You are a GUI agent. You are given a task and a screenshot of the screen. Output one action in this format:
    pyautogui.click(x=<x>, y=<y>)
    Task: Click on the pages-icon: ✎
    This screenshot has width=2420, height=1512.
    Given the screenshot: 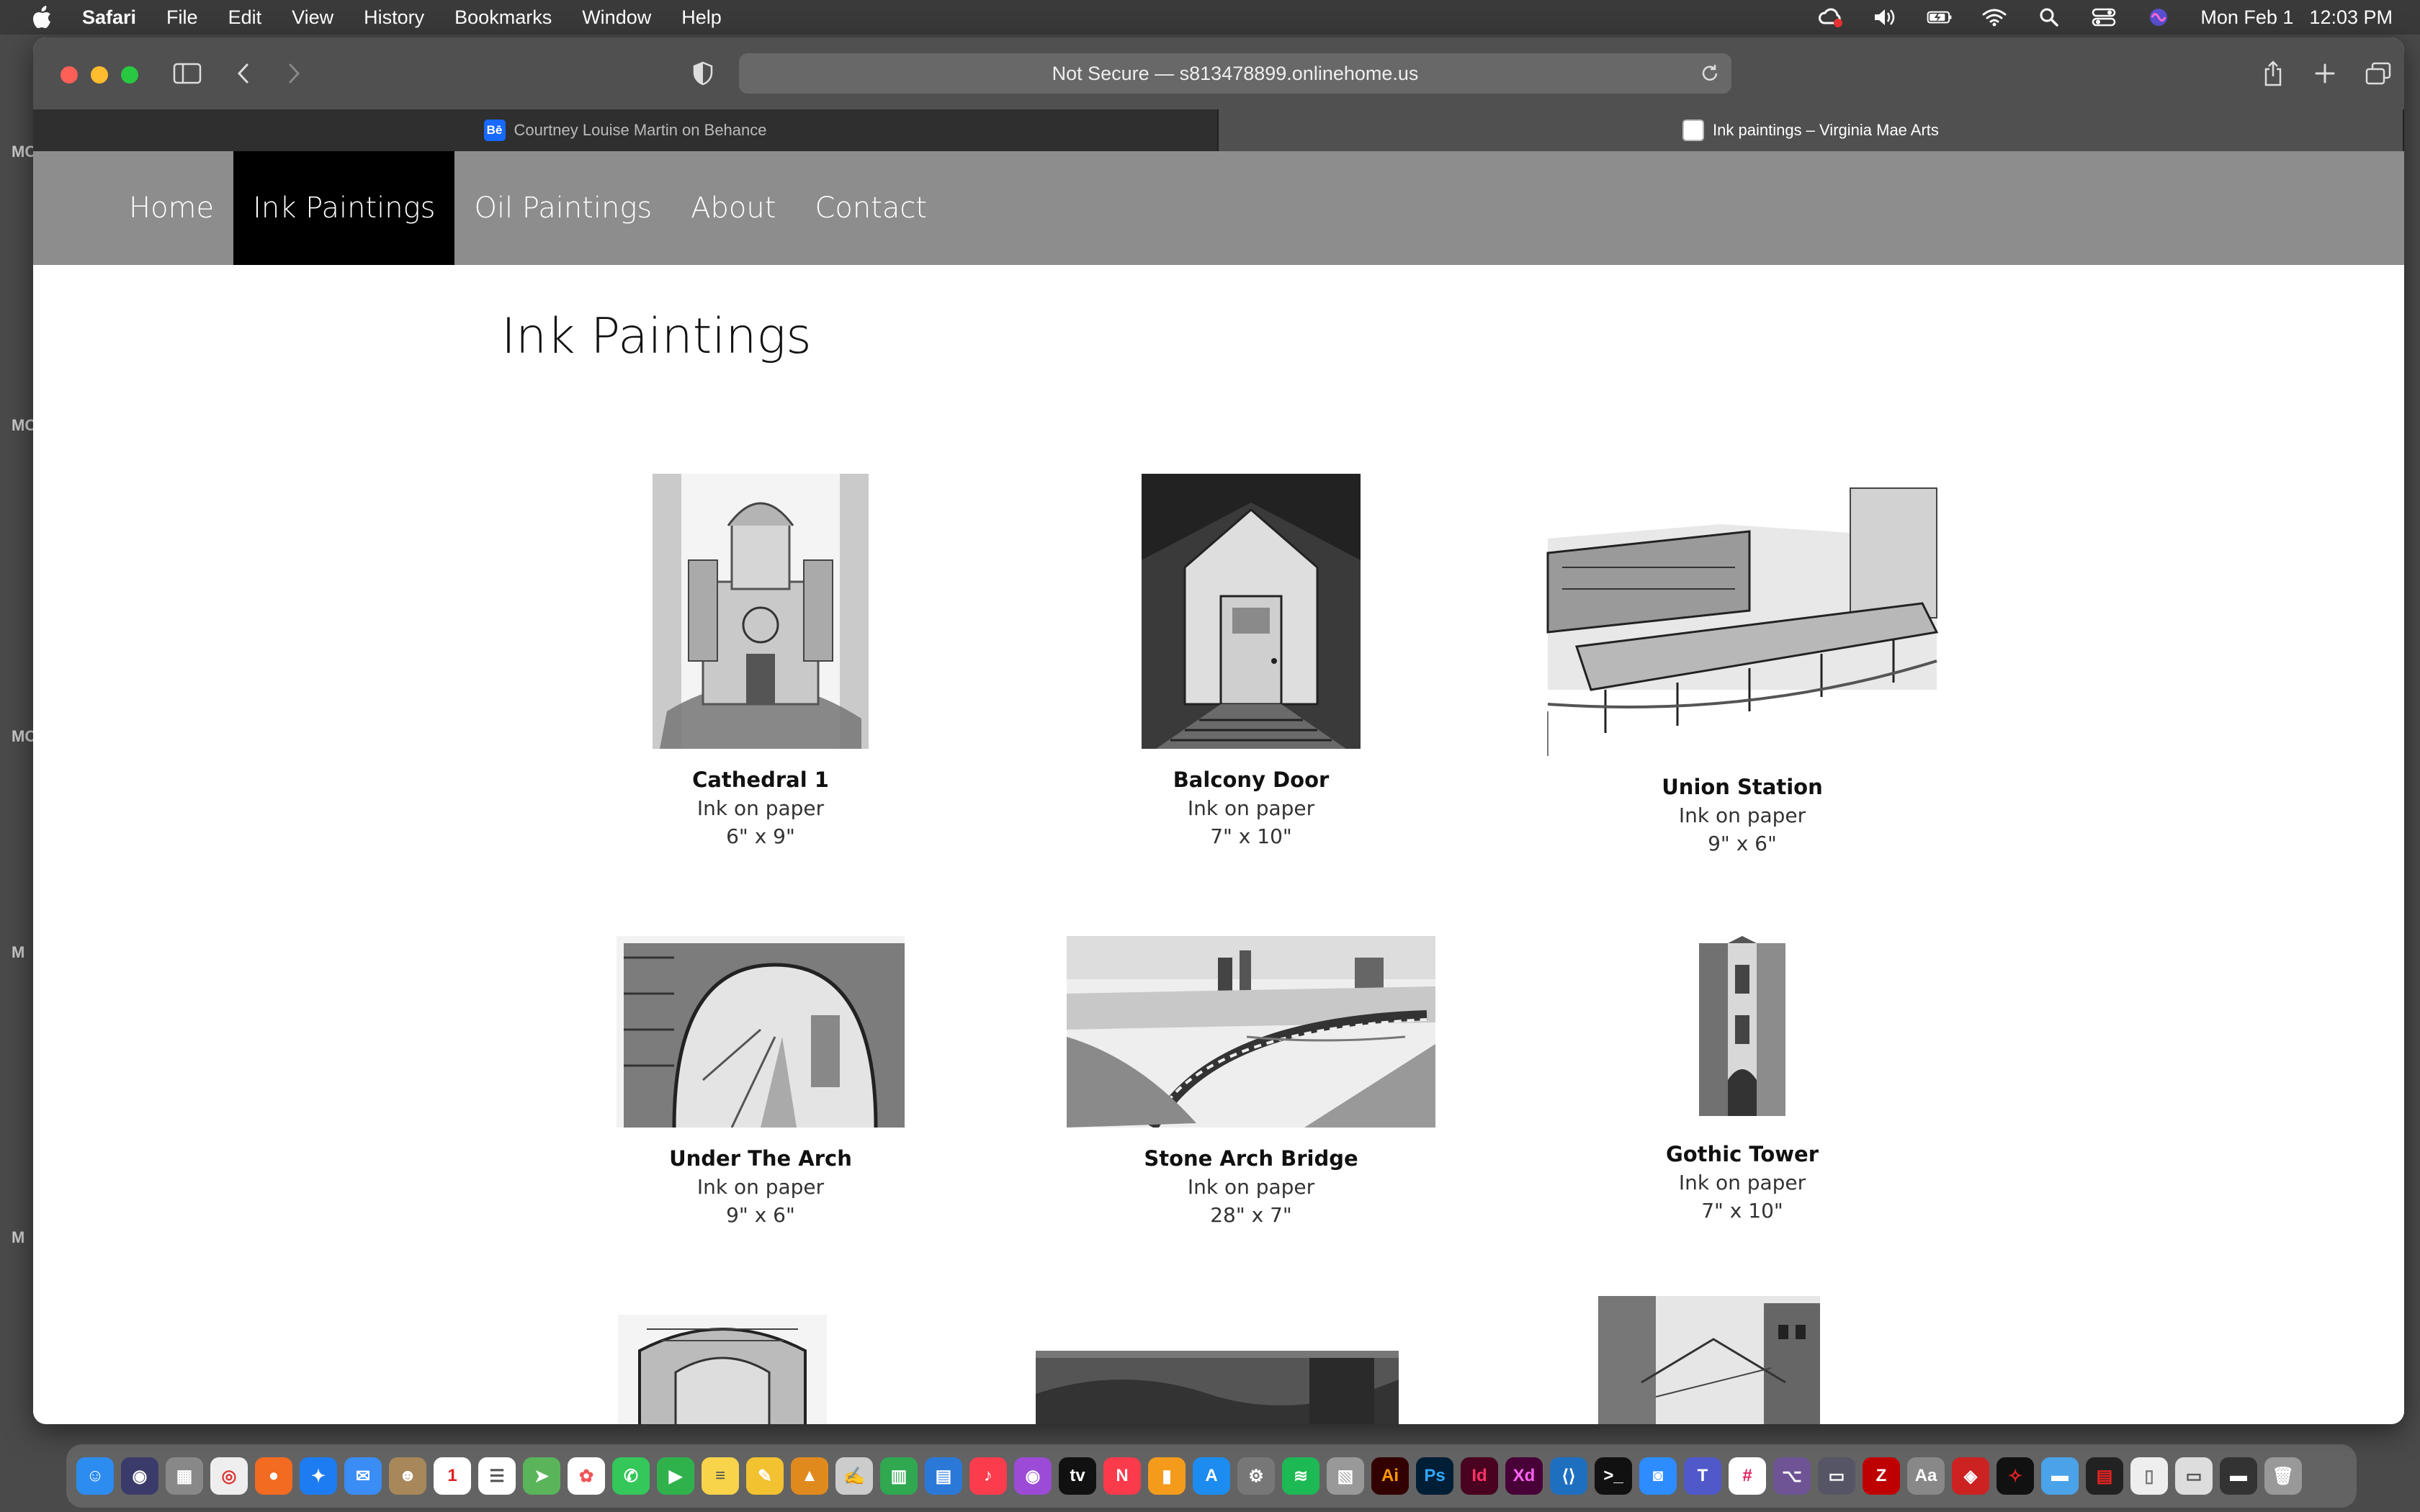 What is the action you would take?
    pyautogui.click(x=765, y=1476)
    